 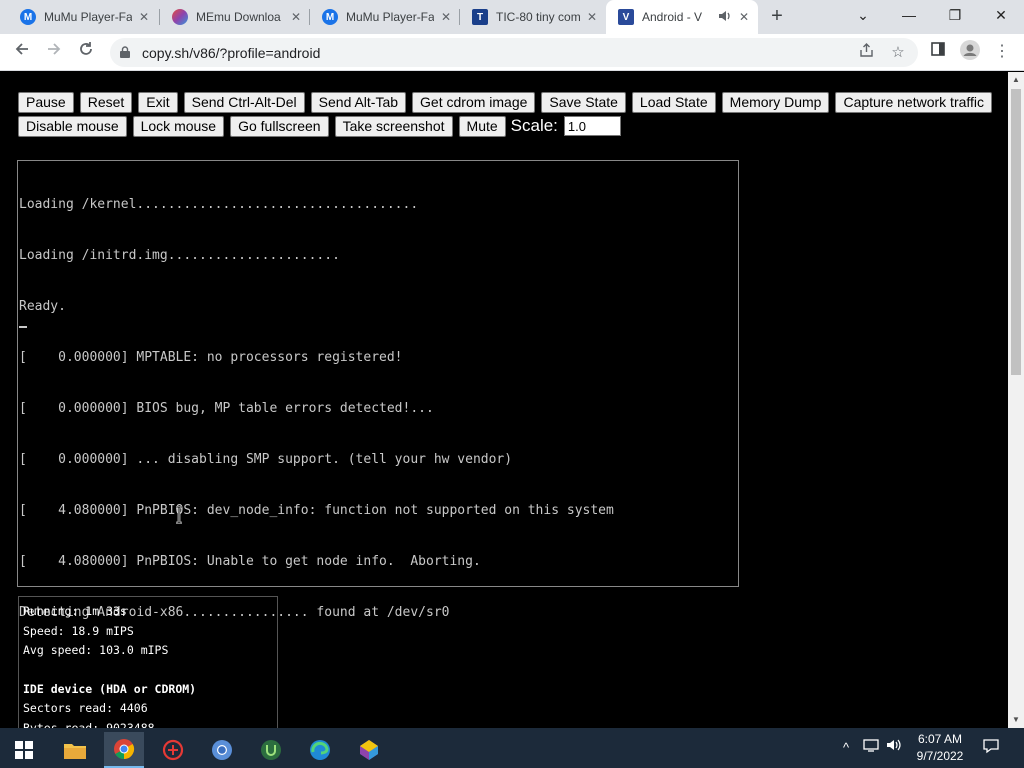 I want to click on scale-input, so click(x=592, y=126).